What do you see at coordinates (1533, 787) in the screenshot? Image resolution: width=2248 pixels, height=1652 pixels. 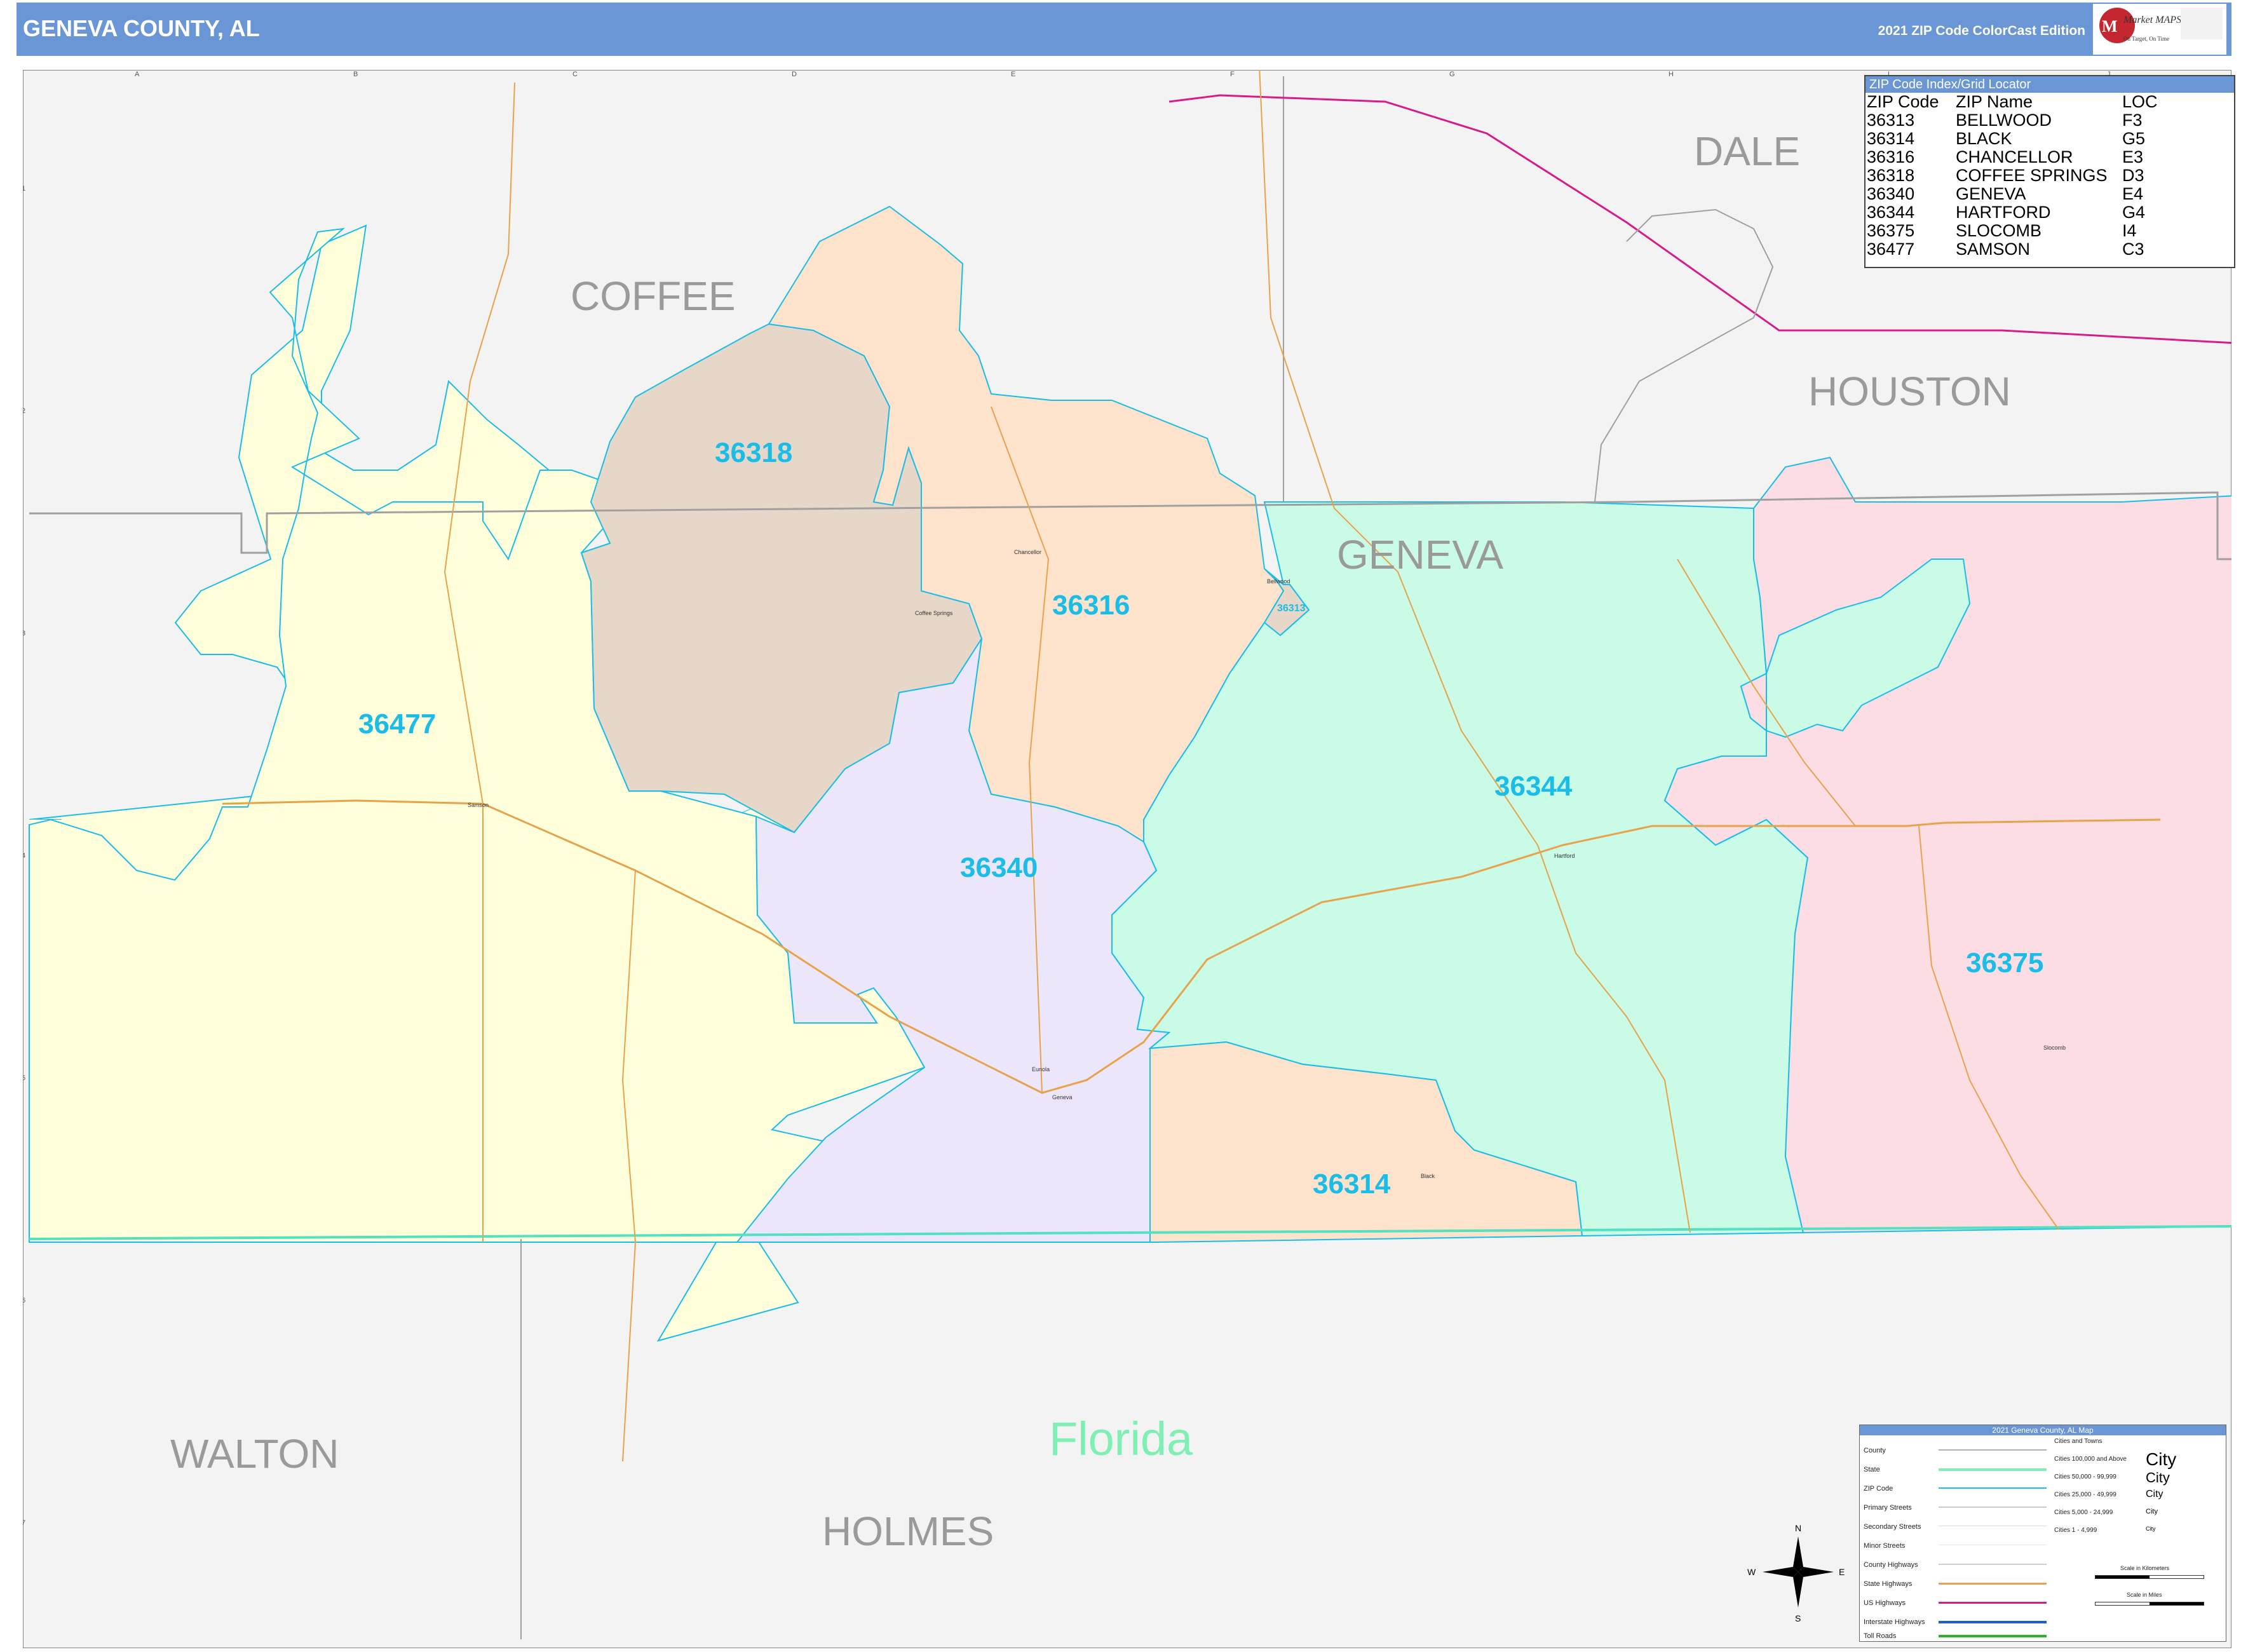 I see `zip-label-36344: 36344` at bounding box center [1533, 787].